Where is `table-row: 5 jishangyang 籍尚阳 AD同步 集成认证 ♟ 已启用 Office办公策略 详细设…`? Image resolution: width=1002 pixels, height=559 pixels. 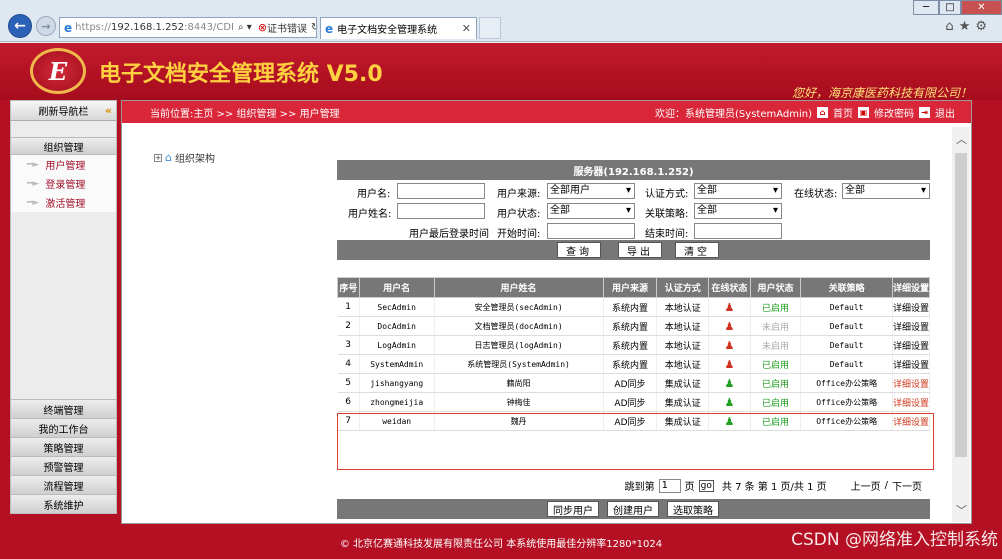 table-row: 5 jishangyang 籍尚阳 AD同步 集成认证 ♟ 已启用 Office办公策略 详细设… is located at coordinates (634, 383).